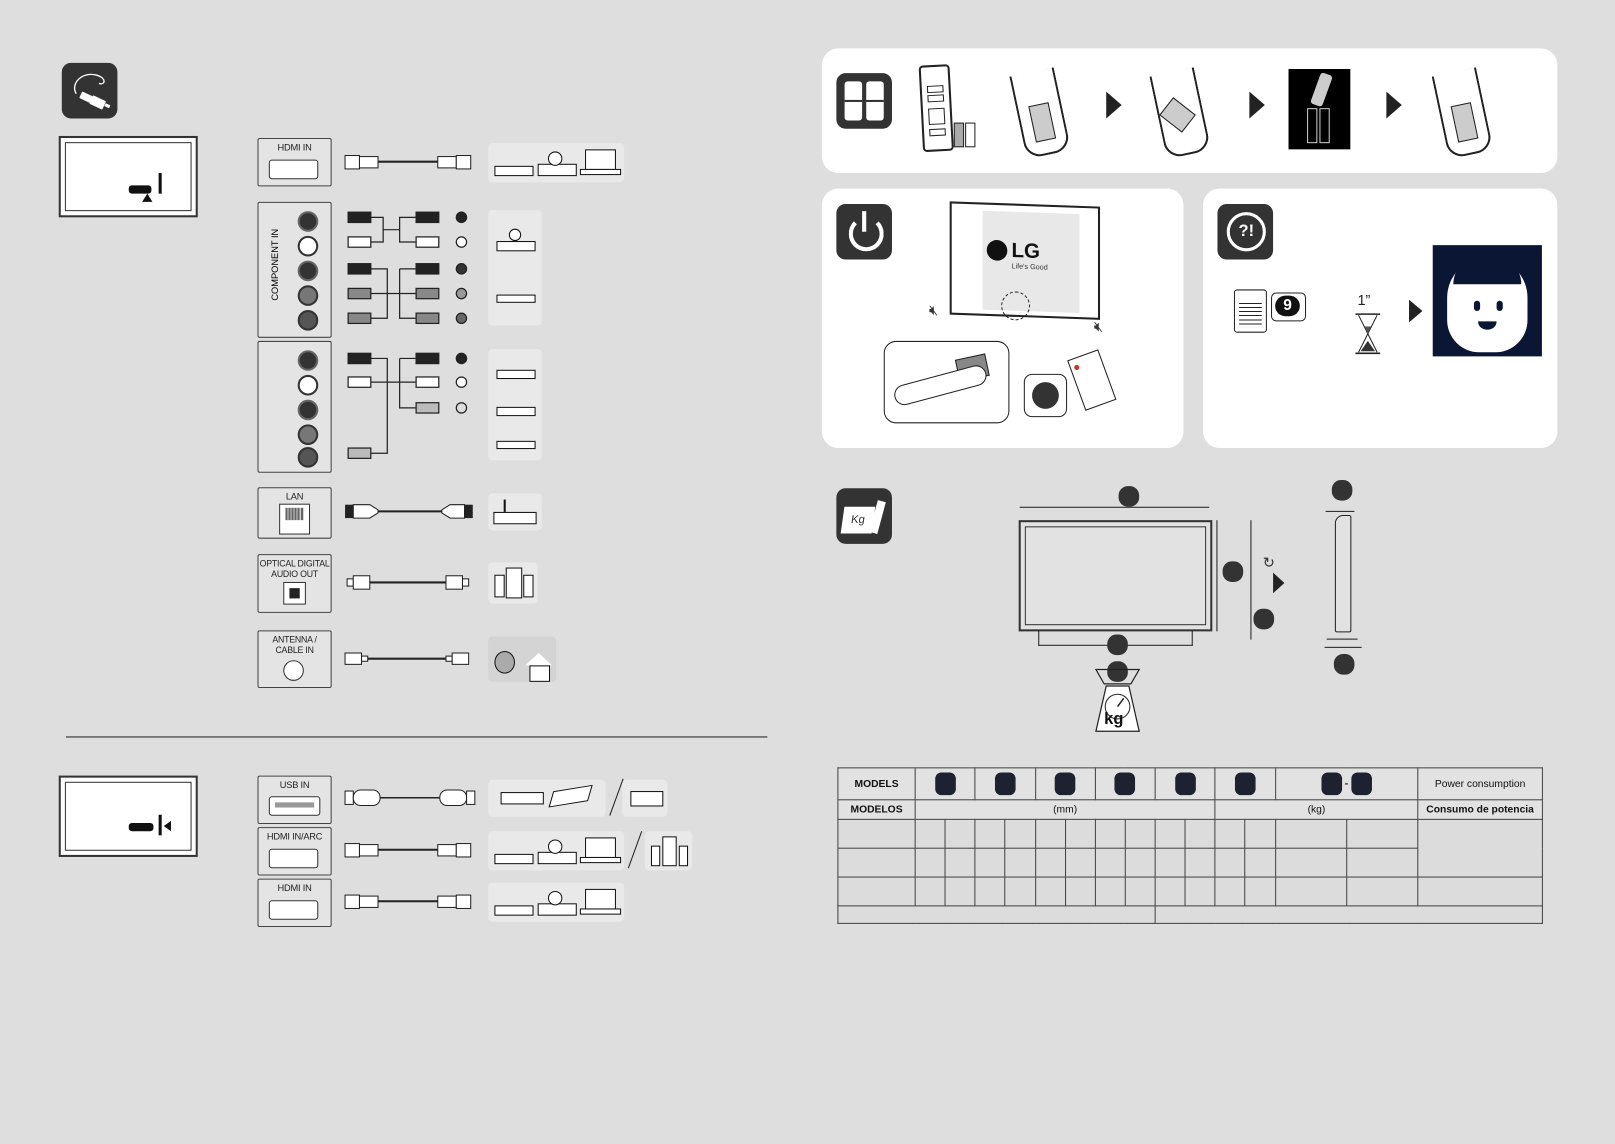 Image resolution: width=1615 pixels, height=1144 pixels. I want to click on hdmi-cable-icon, so click(408, 850).